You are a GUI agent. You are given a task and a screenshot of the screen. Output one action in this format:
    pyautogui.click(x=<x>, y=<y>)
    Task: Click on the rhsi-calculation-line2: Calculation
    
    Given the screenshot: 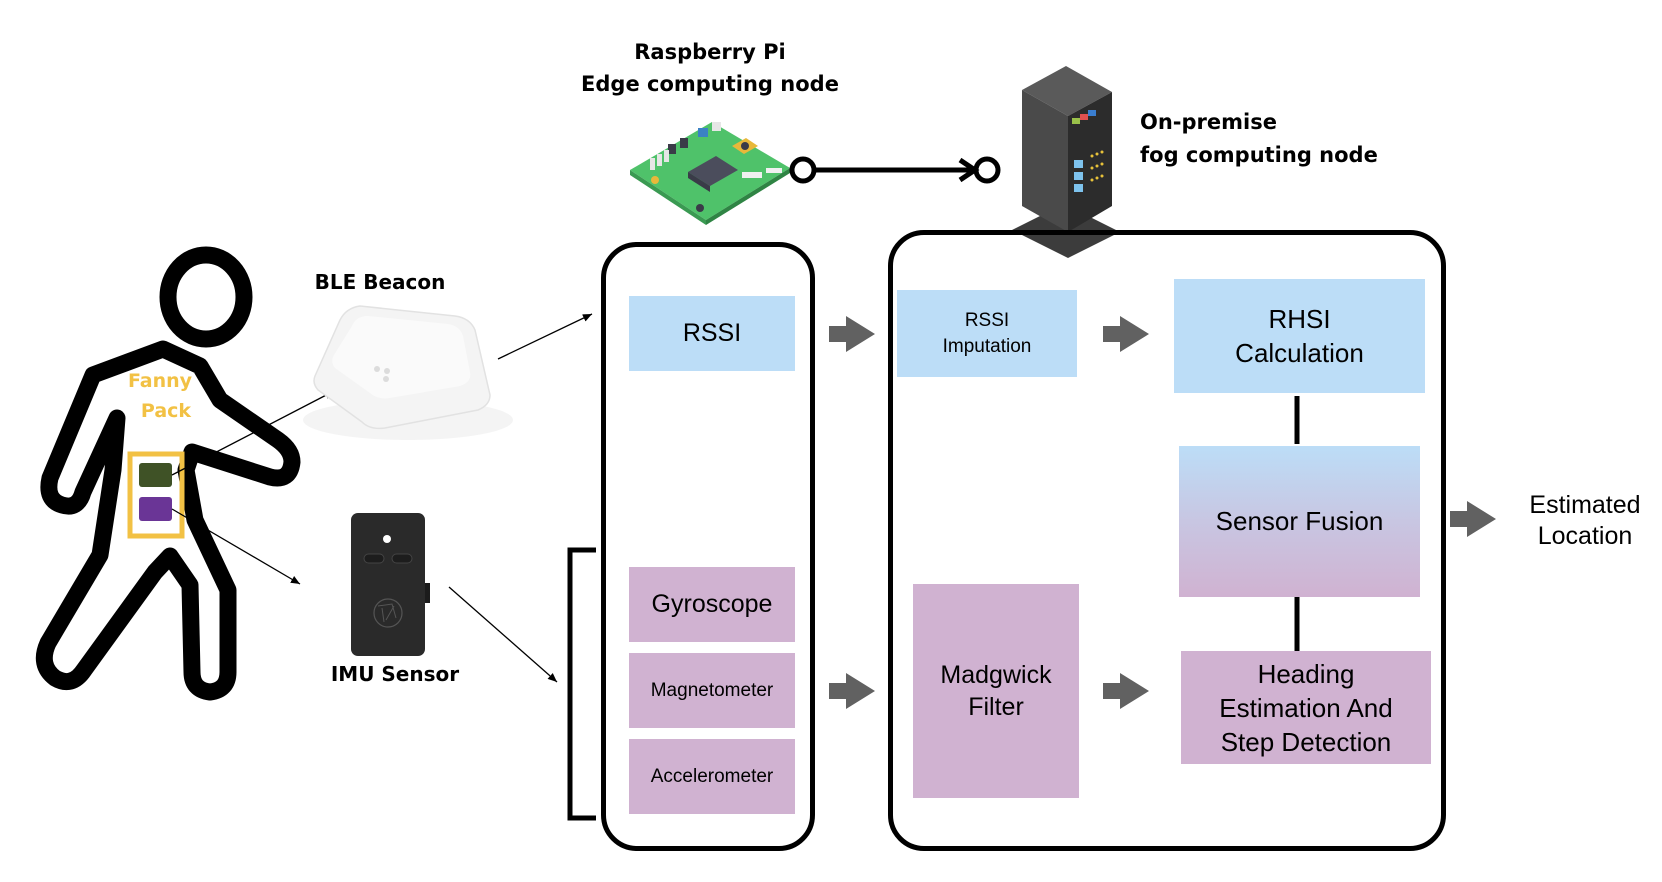 What is the action you would take?
    pyautogui.click(x=1299, y=353)
    